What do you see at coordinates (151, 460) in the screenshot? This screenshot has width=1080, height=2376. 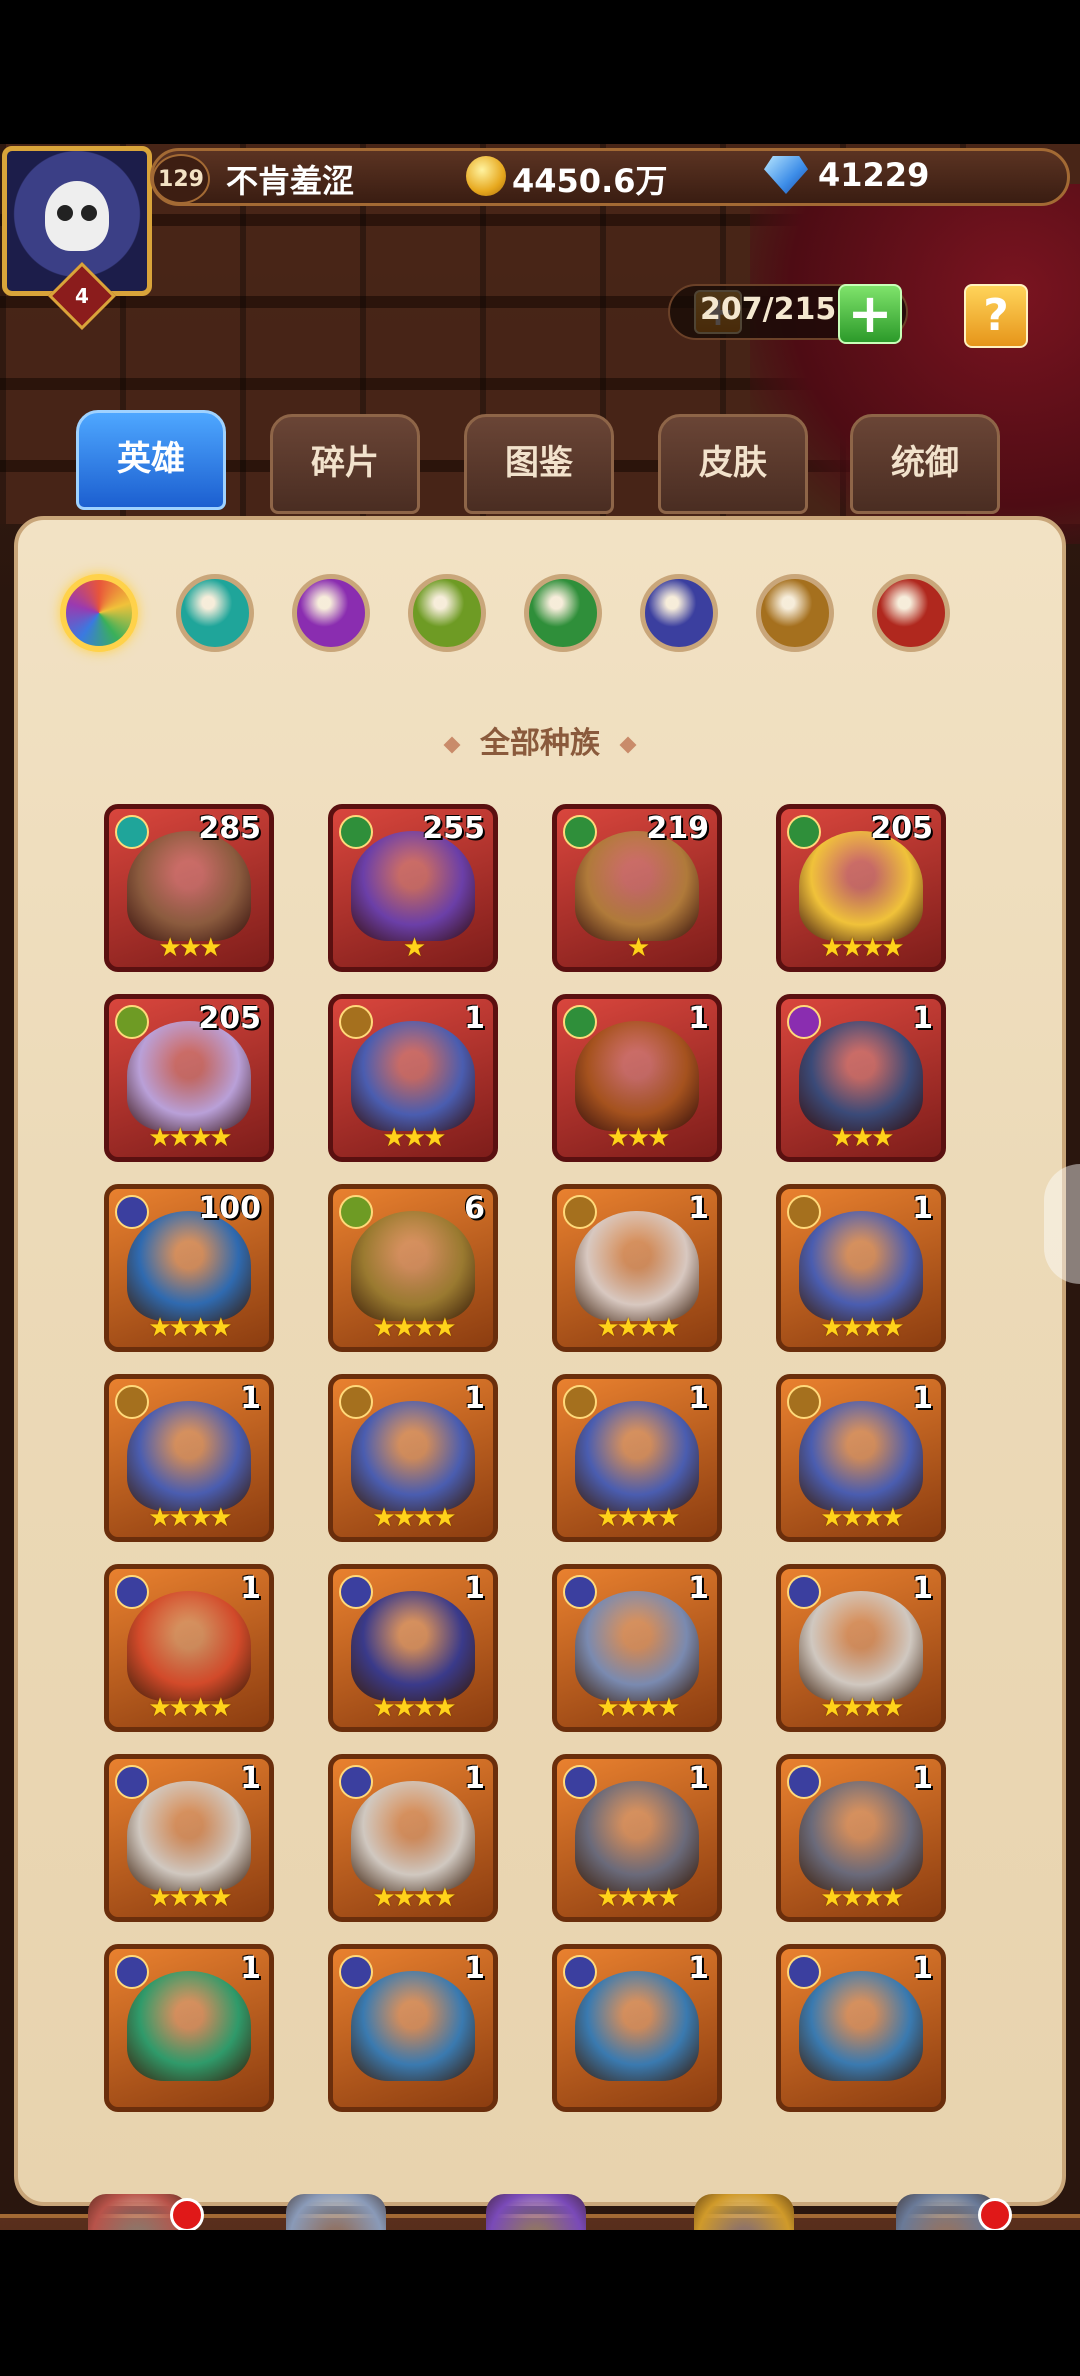 I see `tab-heroes: 英雄` at bounding box center [151, 460].